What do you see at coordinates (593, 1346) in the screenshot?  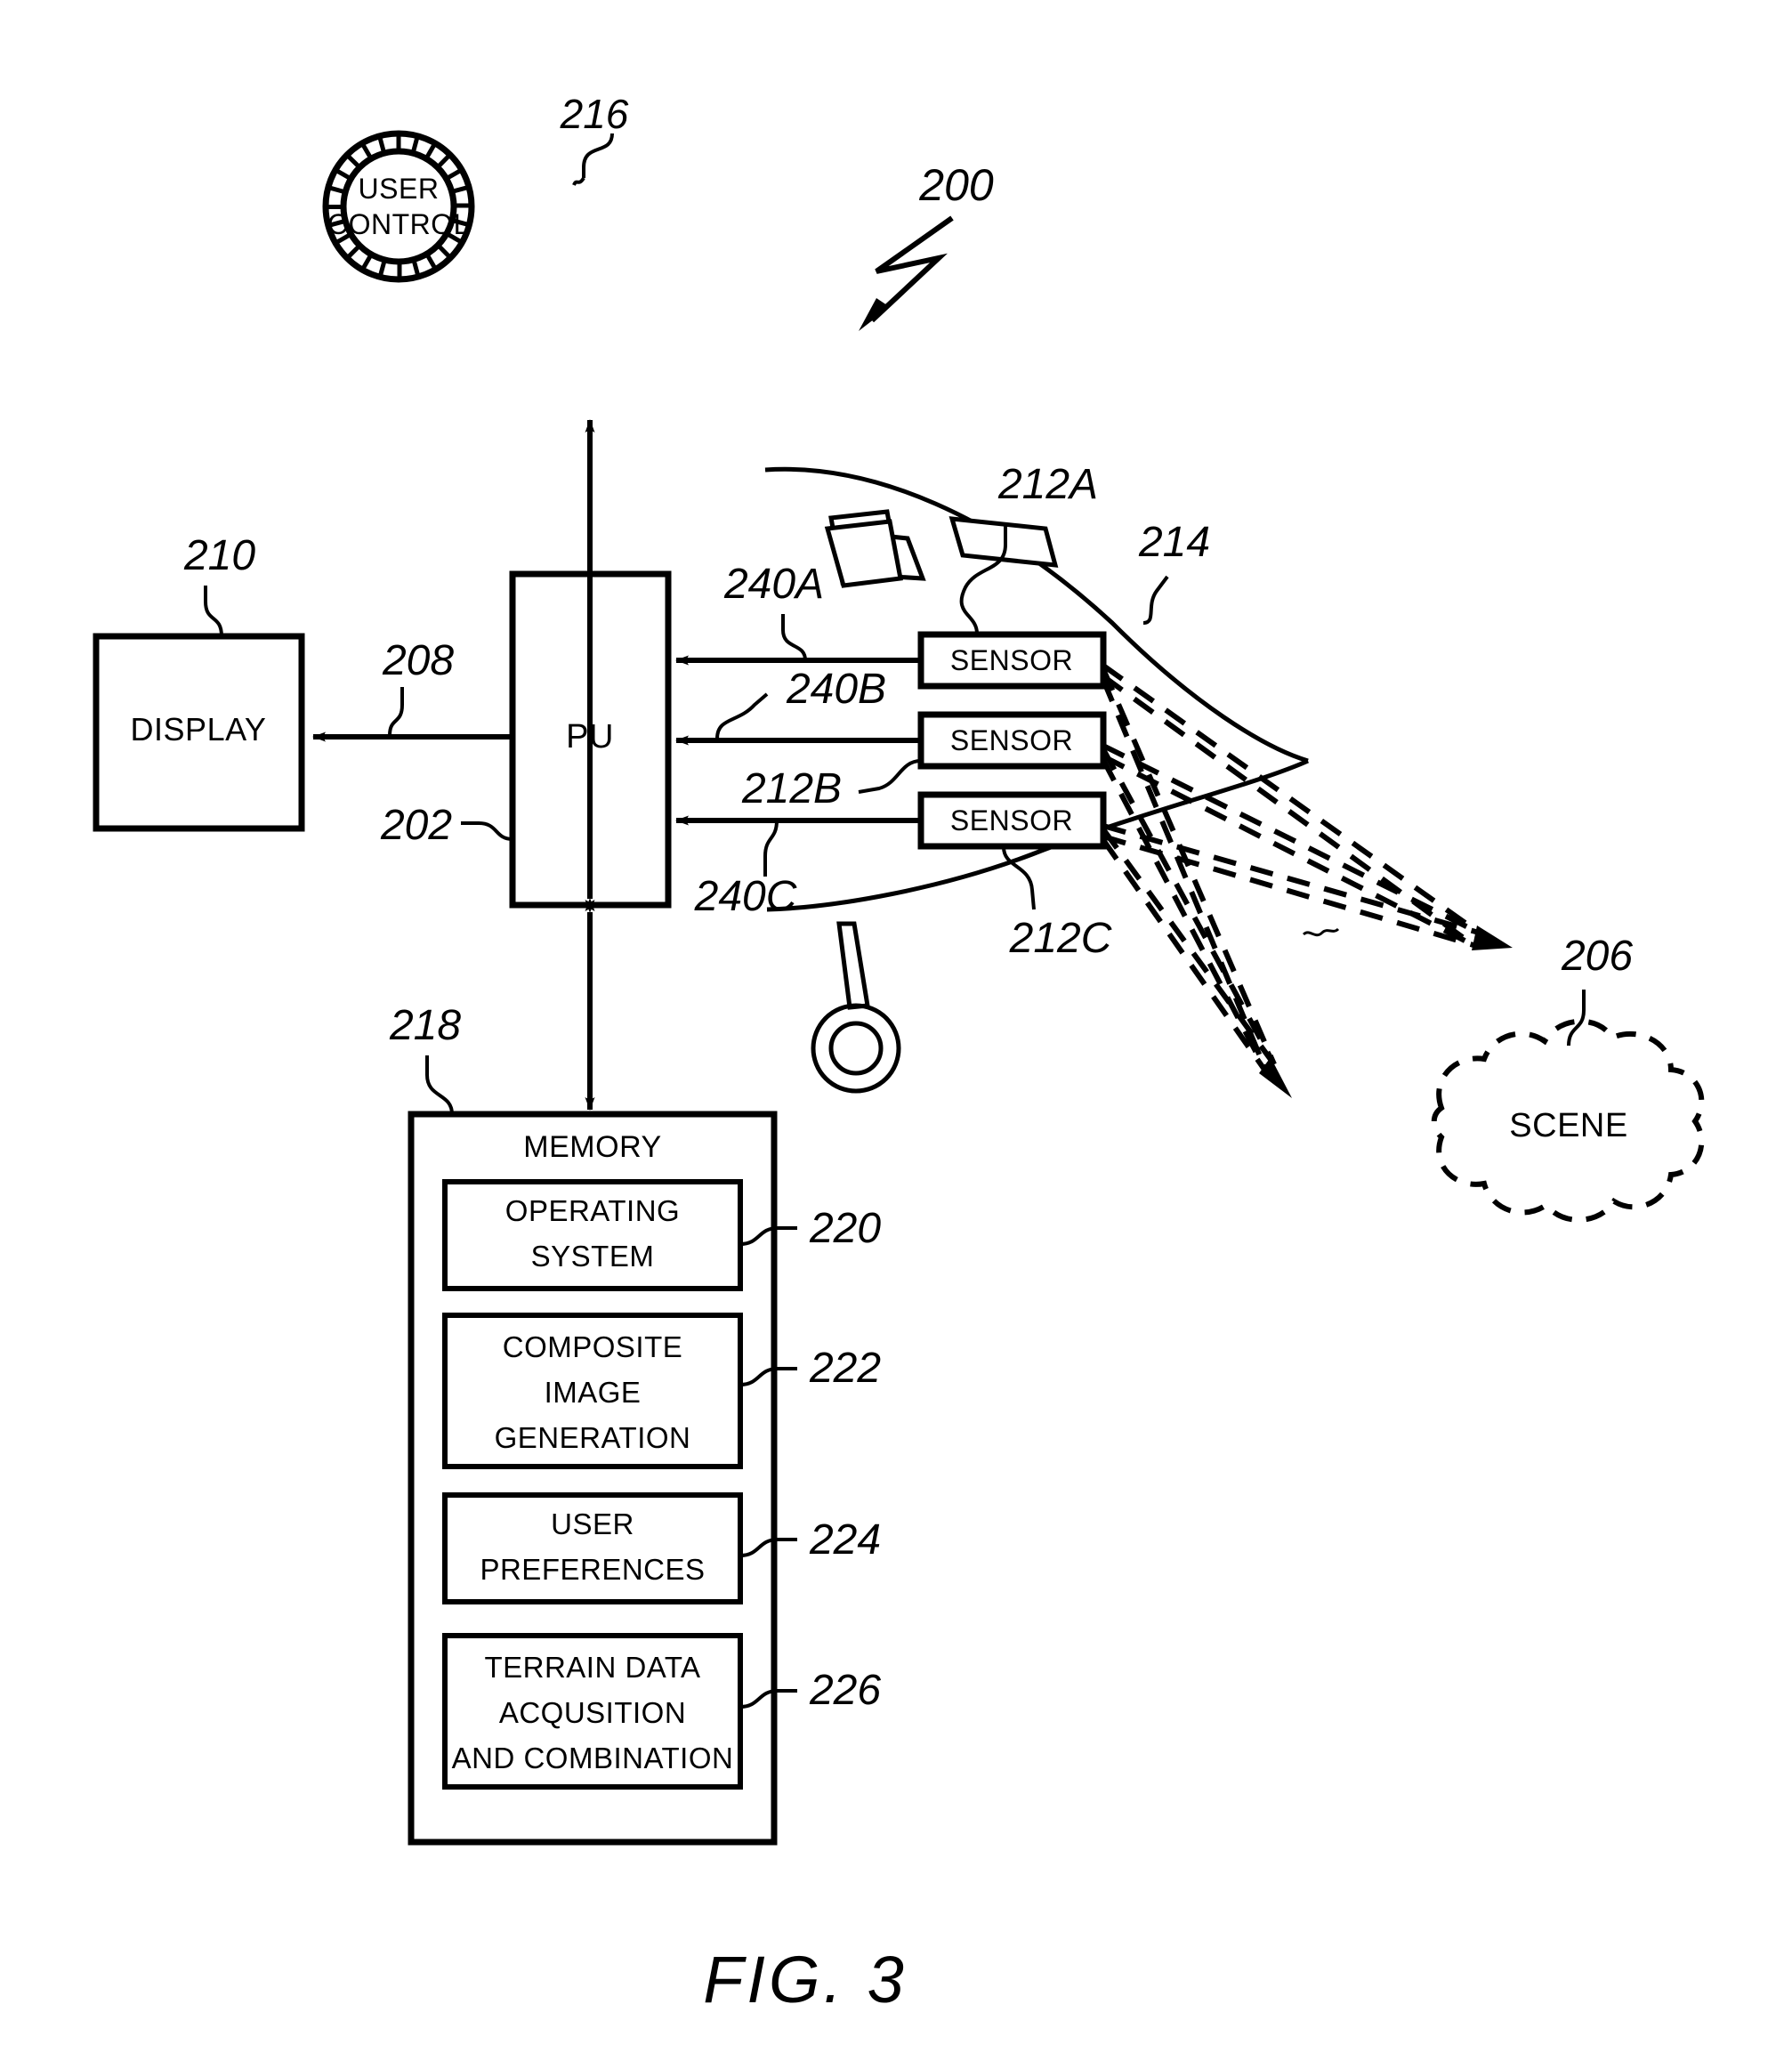 I see `module-2-line-1: COMPOSITE` at bounding box center [593, 1346].